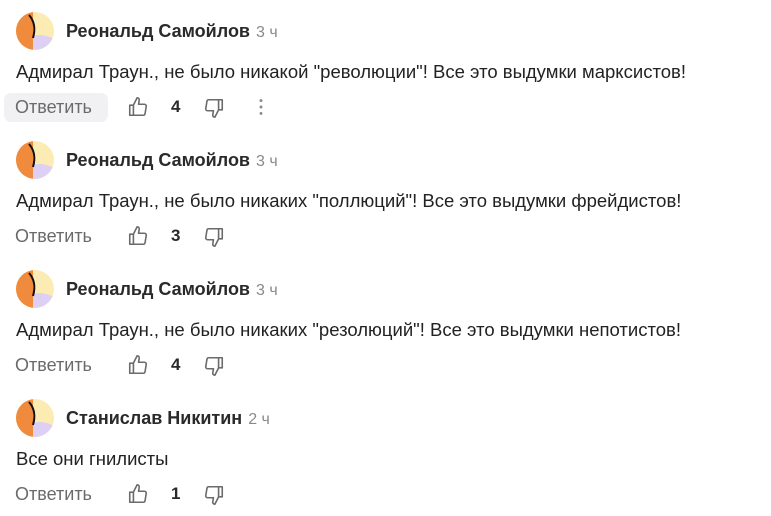 The image size is (771, 516). Describe the element at coordinates (176, 235) in the screenshot. I see `like-count: 3` at that location.